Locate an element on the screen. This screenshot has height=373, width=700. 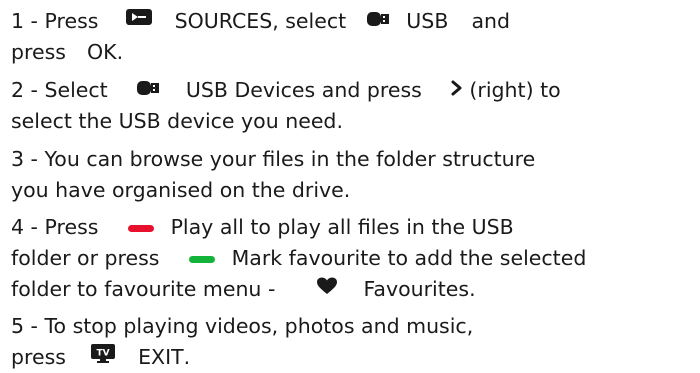
step-4-period: . is located at coordinates (472, 289).